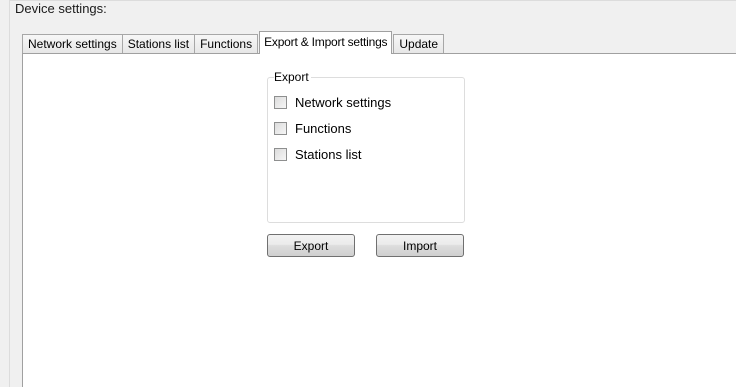 The width and height of the screenshot is (736, 387). What do you see at coordinates (280, 102) in the screenshot?
I see `network-settings-checkbox` at bounding box center [280, 102].